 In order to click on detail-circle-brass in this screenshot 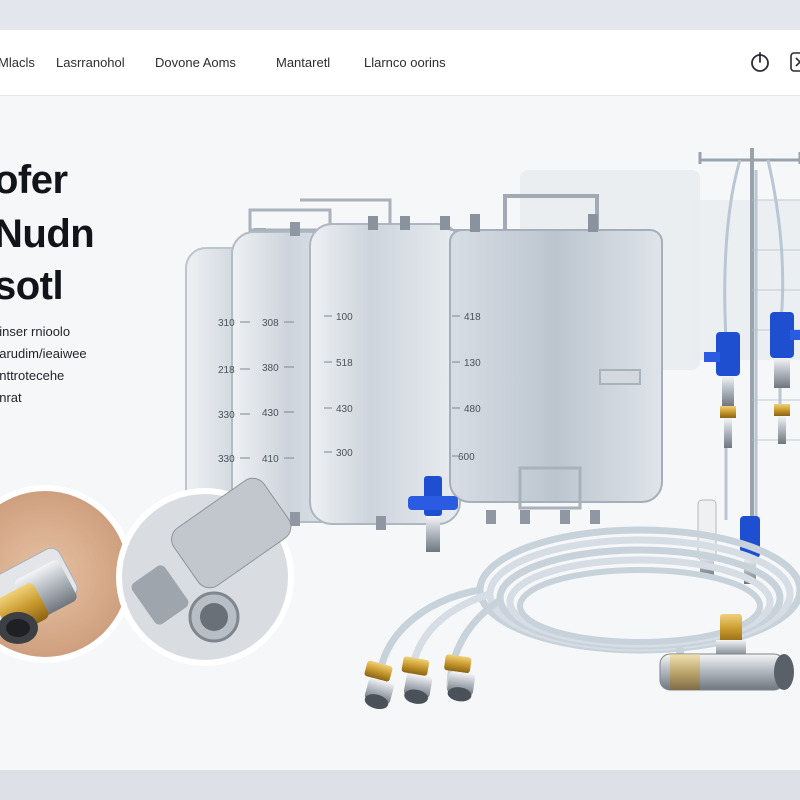, I will do `click(67, 574)`.